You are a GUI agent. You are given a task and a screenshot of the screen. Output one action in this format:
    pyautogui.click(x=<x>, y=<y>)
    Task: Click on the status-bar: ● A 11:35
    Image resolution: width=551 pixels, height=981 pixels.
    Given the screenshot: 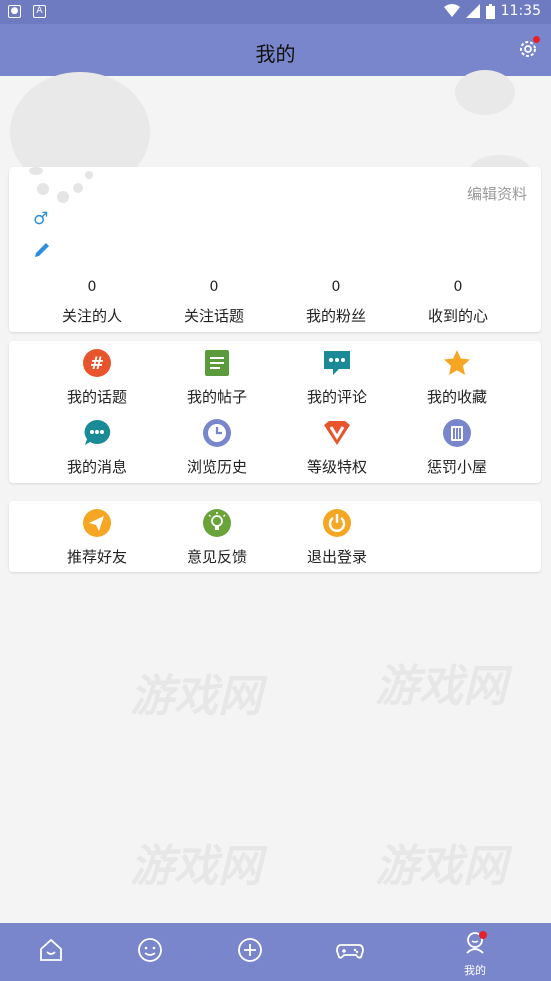 What is the action you would take?
    pyautogui.click(x=275, y=12)
    